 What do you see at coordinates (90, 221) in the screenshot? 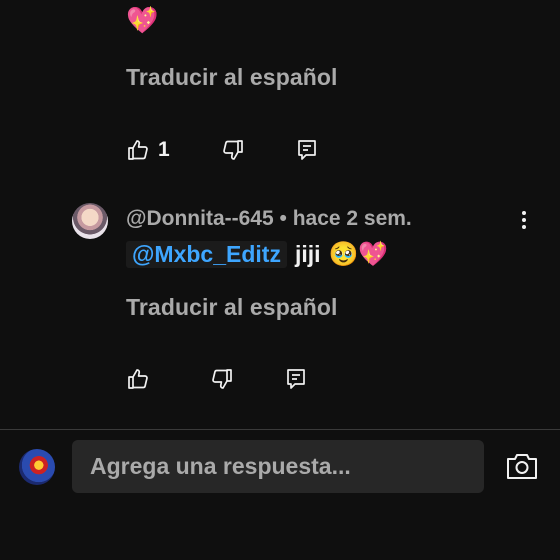
I see `reply-author-avatar` at bounding box center [90, 221].